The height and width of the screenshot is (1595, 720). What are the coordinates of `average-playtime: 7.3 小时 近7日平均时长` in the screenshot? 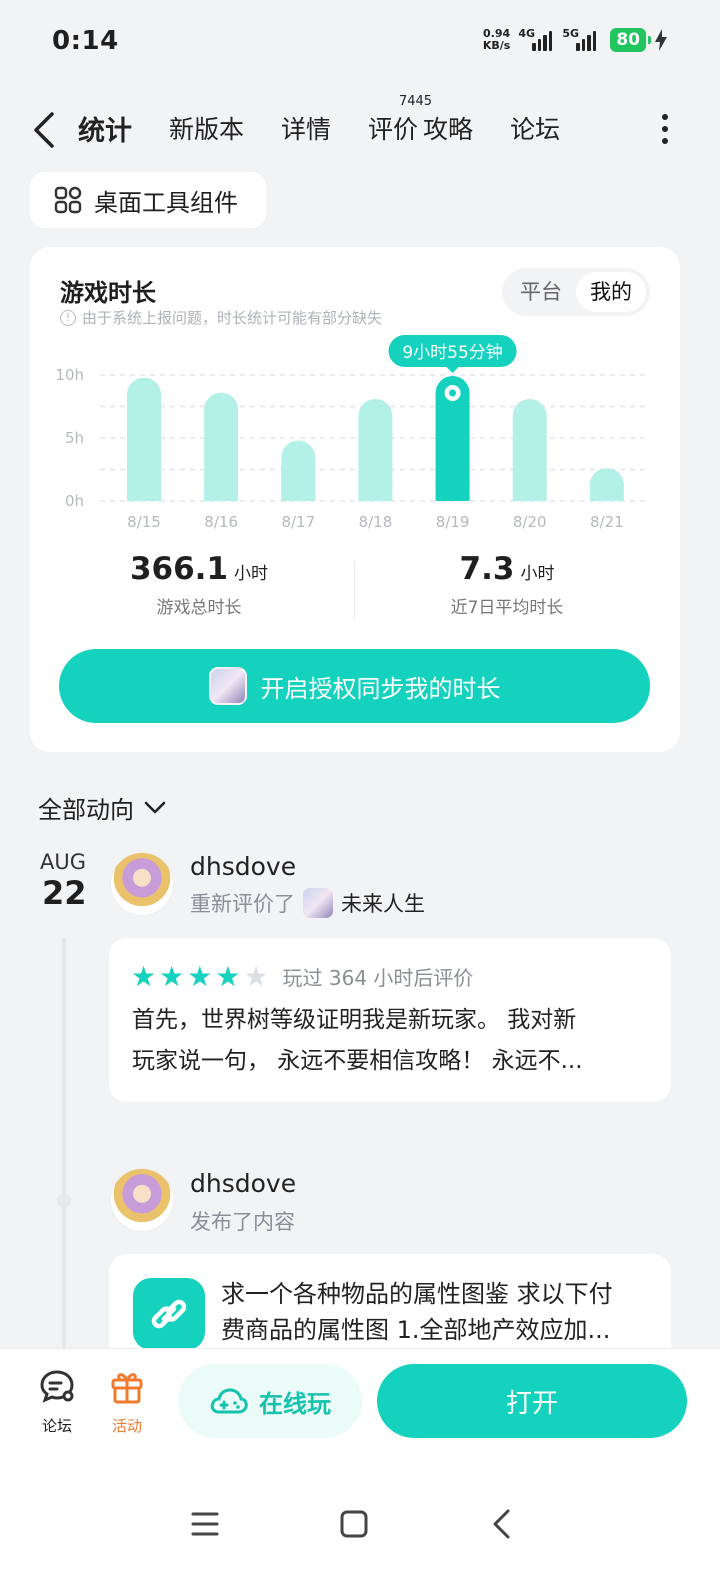 It's located at (507, 584).